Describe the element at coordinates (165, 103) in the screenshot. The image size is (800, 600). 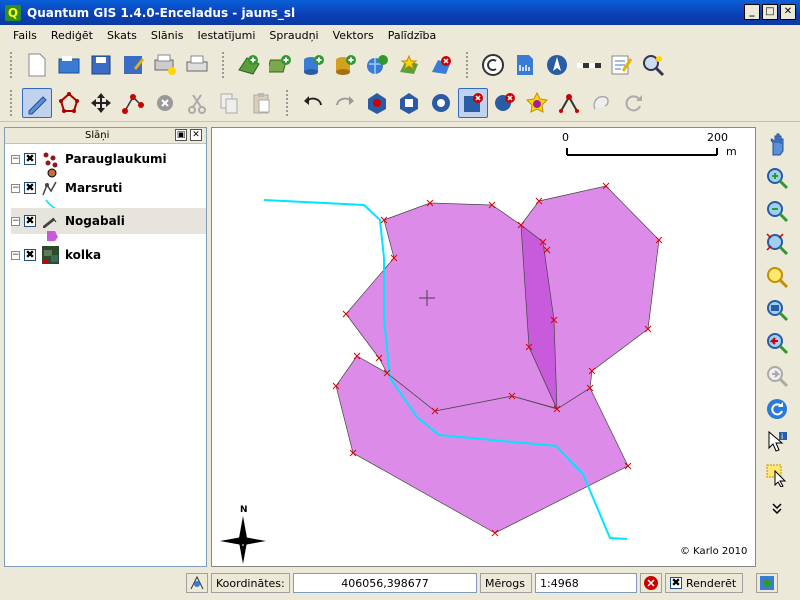
I see `delete-selected-icon` at that location.